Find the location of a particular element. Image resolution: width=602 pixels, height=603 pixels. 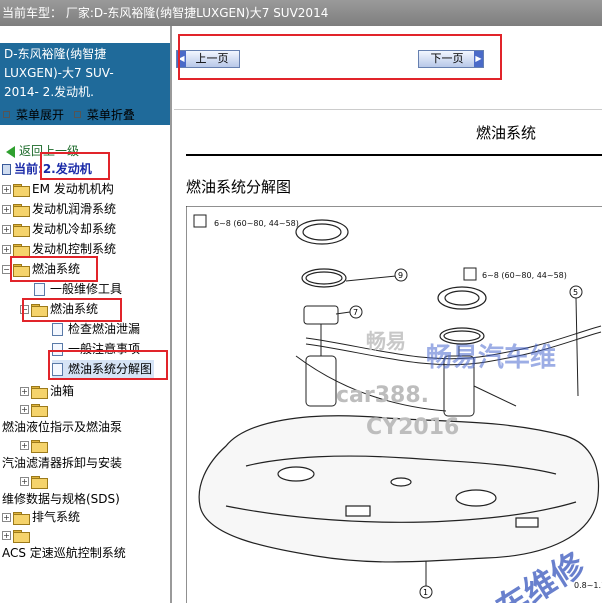

tree-item-label: ACS 定速巡航控制系统 is located at coordinates (64, 553).